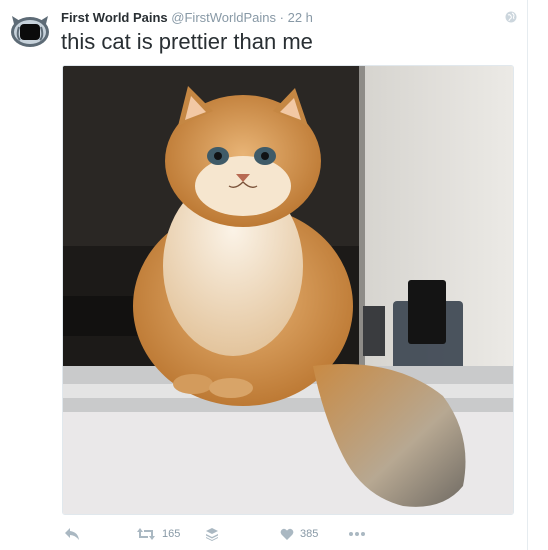  Describe the element at coordinates (527, 275) in the screenshot. I see `timeline-divider` at that location.